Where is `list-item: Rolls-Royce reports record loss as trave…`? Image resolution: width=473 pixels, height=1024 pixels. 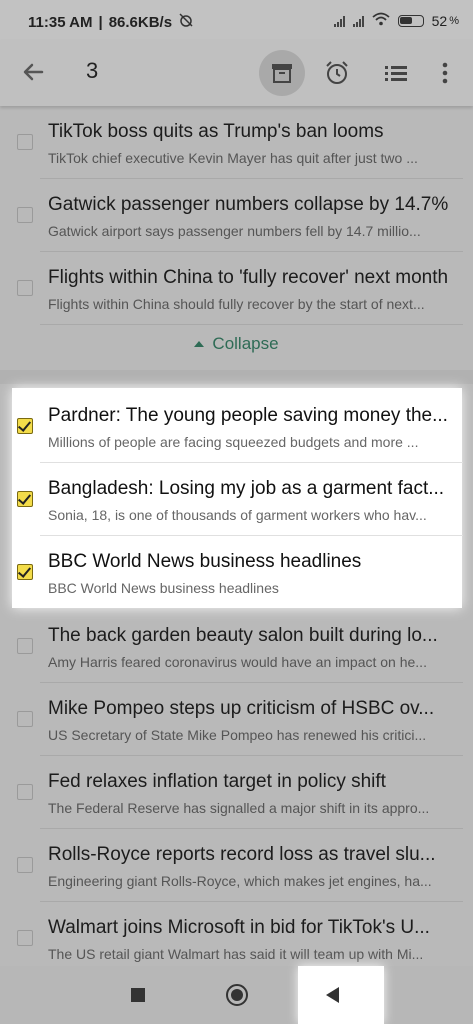
list-item: Rolls-Royce reports record loss as trave… is located at coordinates (236, 865).